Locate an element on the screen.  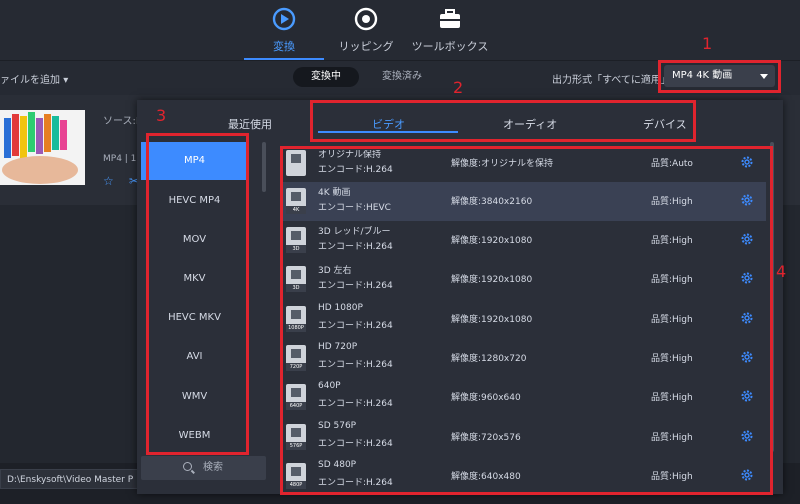
annotation-number: 4 is located at coordinates (781, 271).